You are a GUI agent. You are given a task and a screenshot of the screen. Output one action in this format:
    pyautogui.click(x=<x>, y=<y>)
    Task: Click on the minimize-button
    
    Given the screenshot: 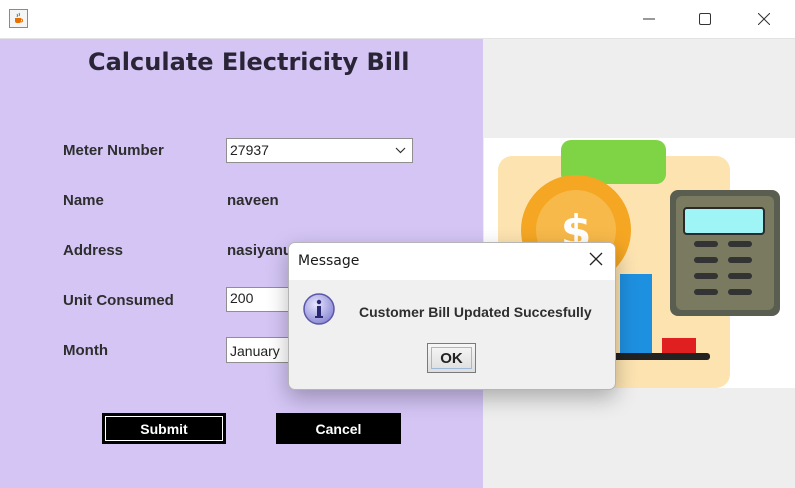 What is the action you would take?
    pyautogui.click(x=649, y=19)
    